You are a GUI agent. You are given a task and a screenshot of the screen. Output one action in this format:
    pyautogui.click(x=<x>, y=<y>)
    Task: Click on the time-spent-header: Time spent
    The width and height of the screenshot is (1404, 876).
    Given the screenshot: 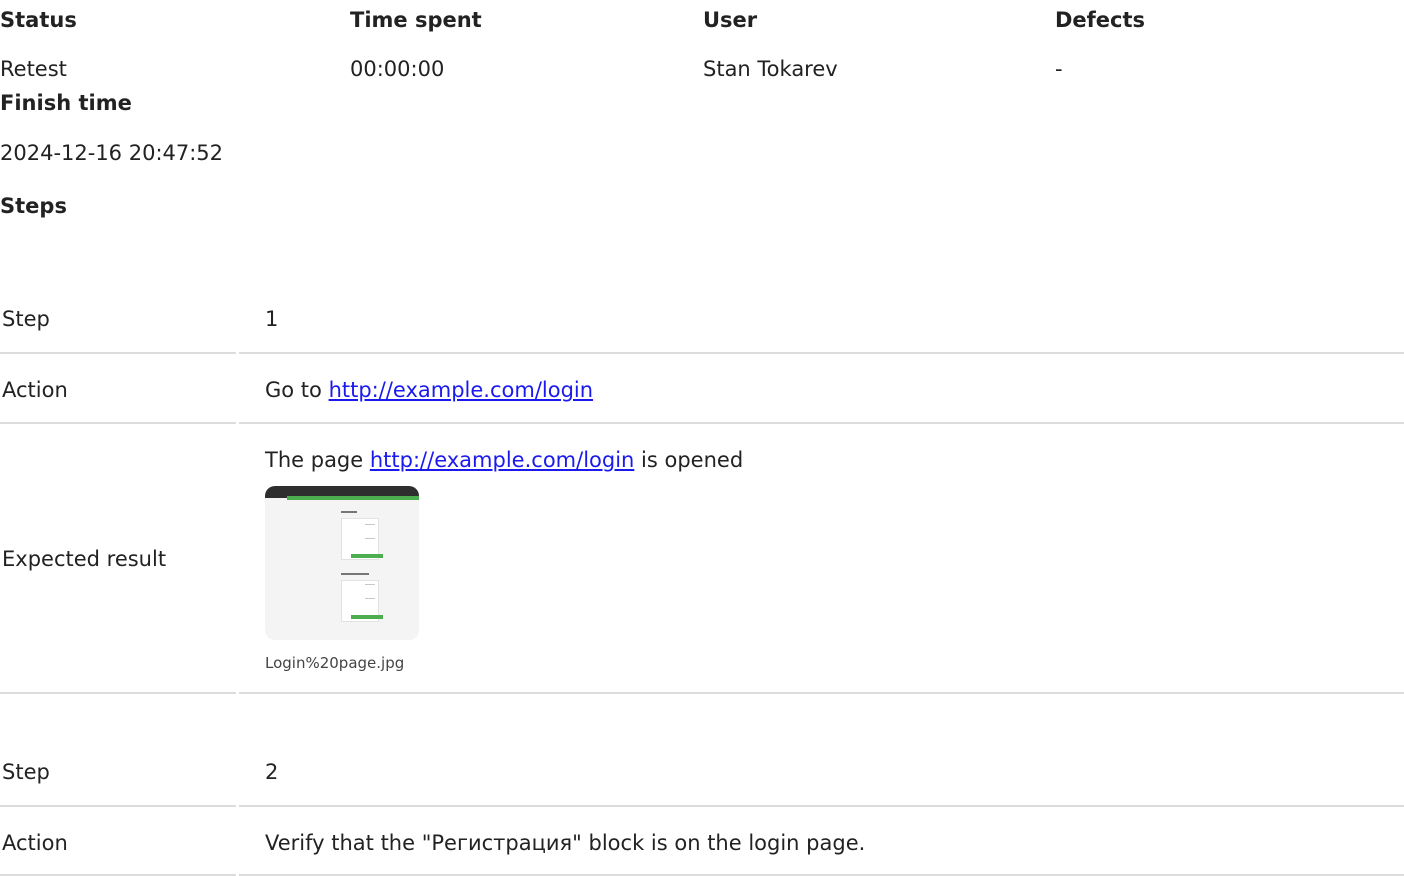 What is the action you would take?
    pyautogui.click(x=416, y=20)
    